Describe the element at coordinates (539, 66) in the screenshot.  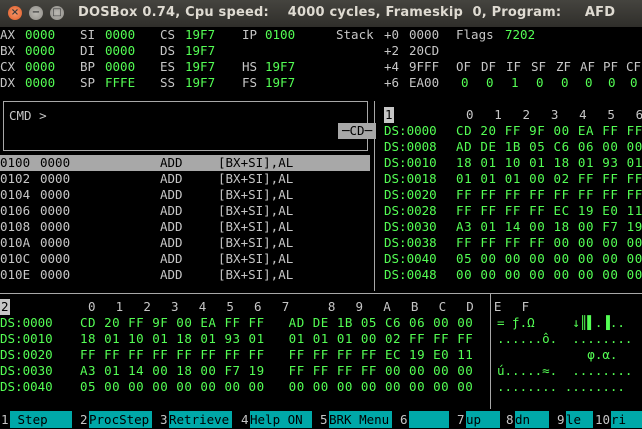
I see `flag-name: SF` at that location.